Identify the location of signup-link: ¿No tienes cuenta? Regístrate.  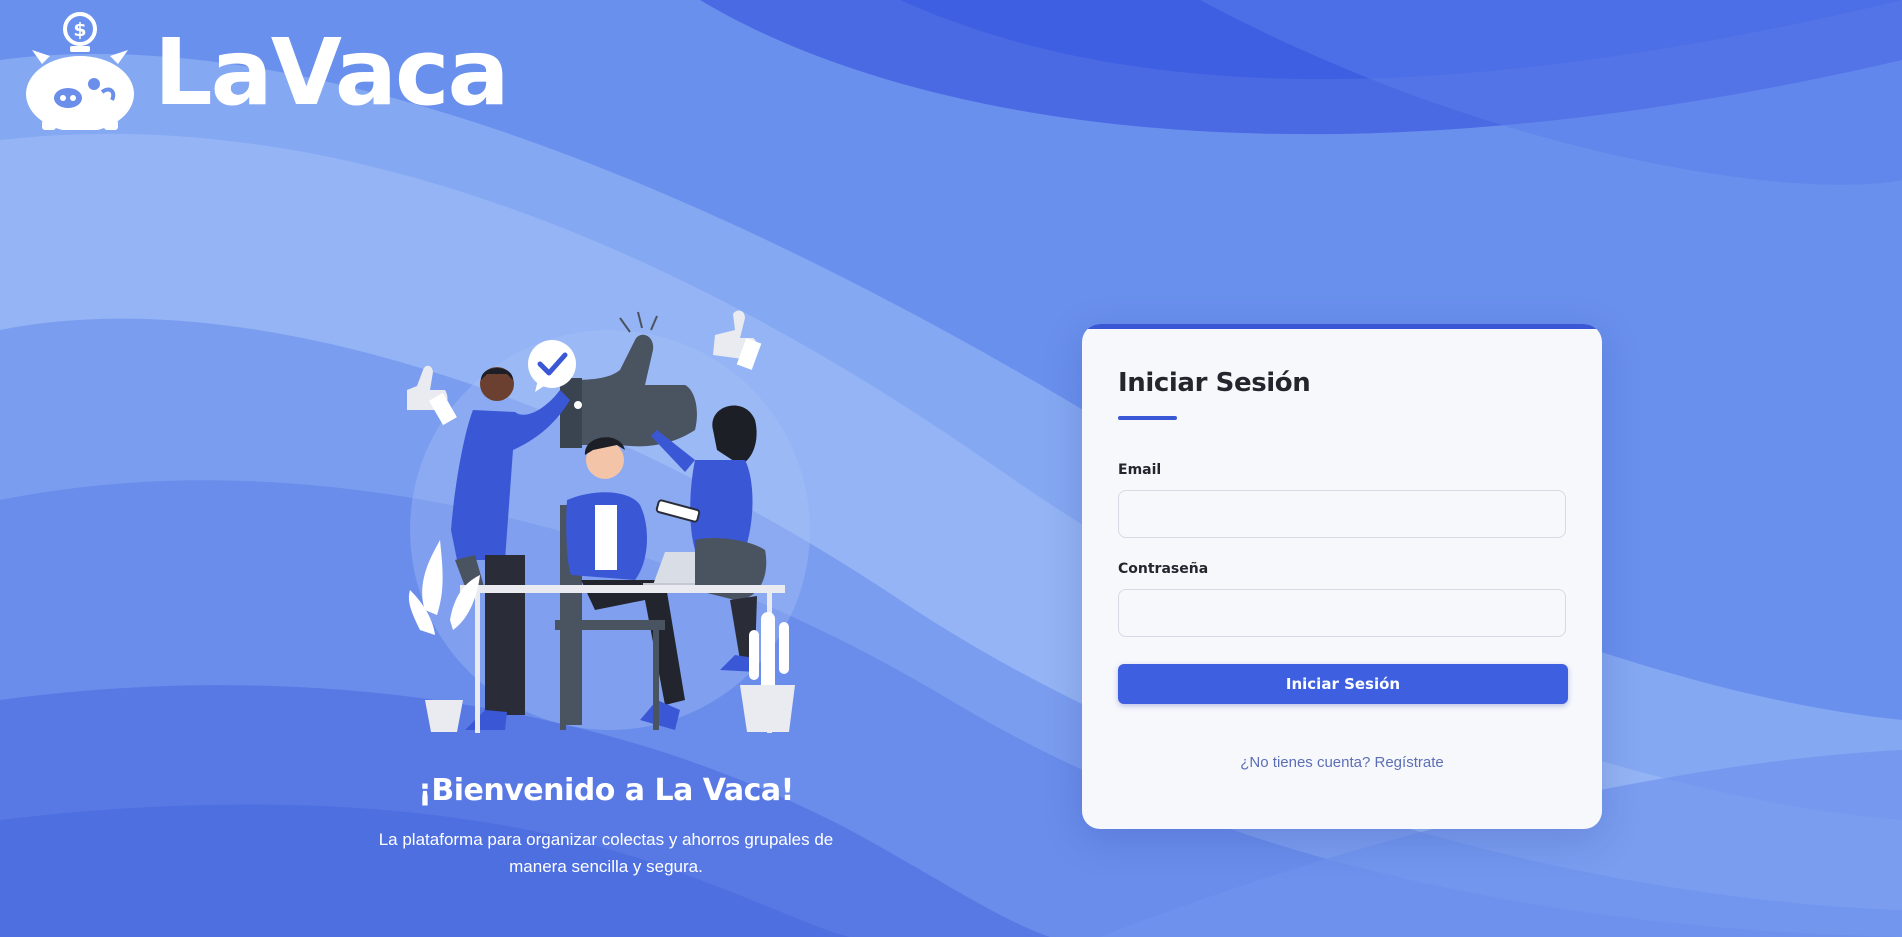
(1342, 762).